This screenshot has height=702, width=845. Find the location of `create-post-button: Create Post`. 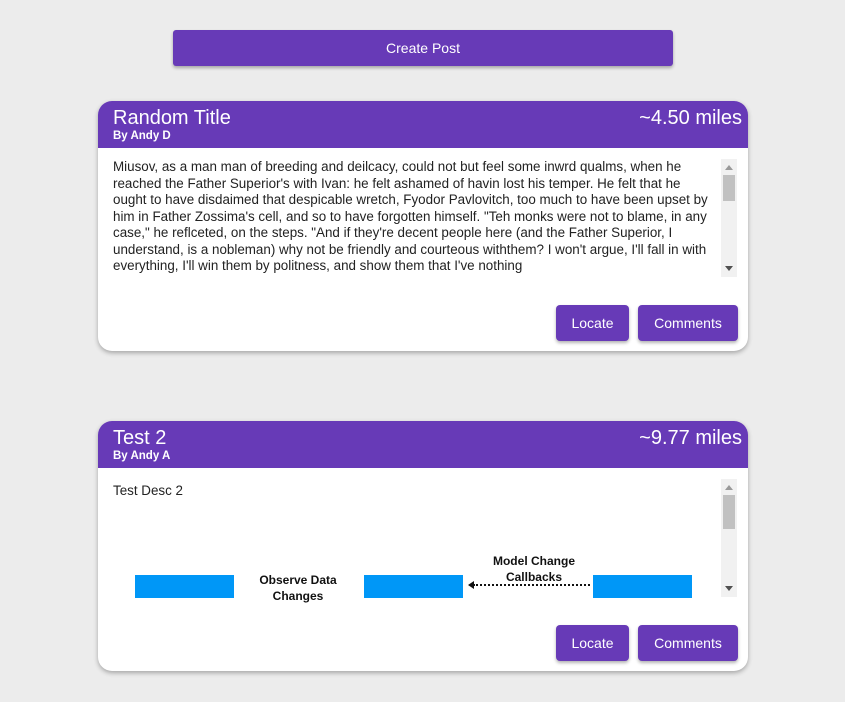

create-post-button: Create Post is located at coordinates (423, 48).